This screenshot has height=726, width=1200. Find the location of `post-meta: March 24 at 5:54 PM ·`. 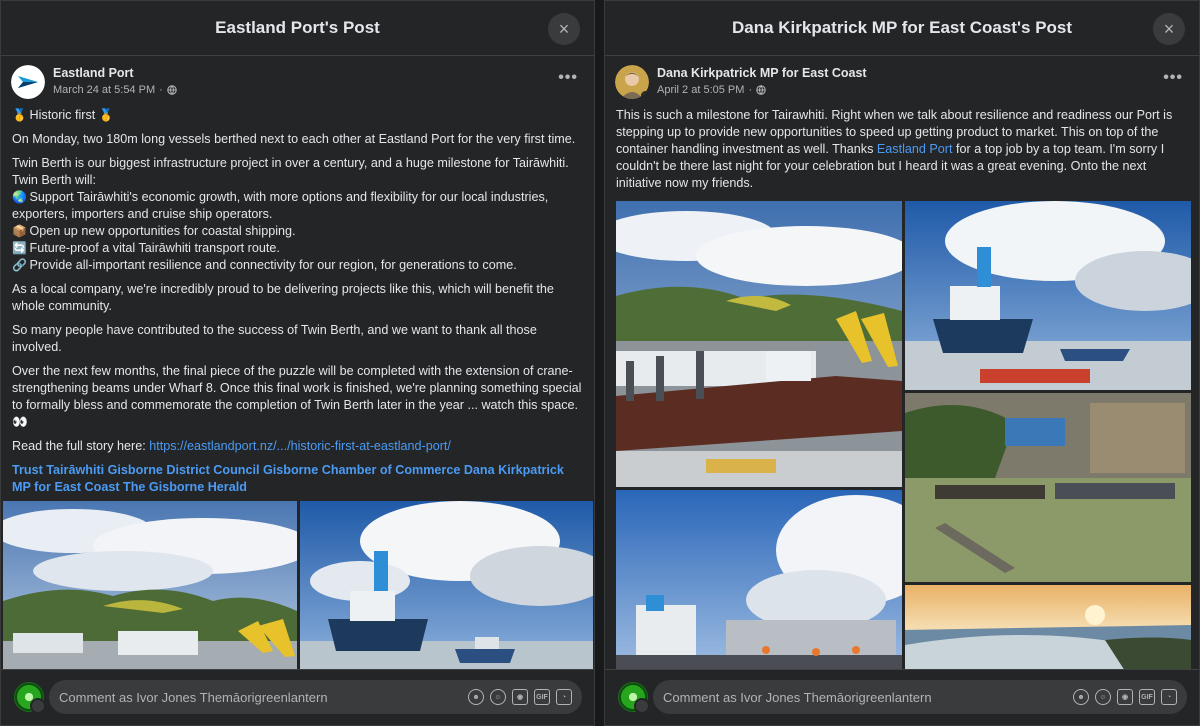

post-meta: March 24 at 5:54 PM · is located at coordinates (115, 90).